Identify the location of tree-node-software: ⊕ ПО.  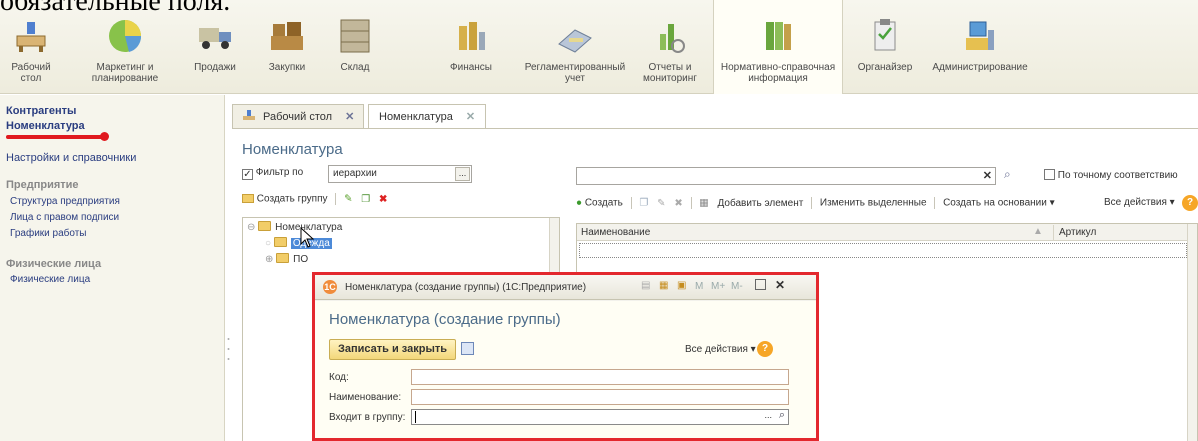
(286, 260).